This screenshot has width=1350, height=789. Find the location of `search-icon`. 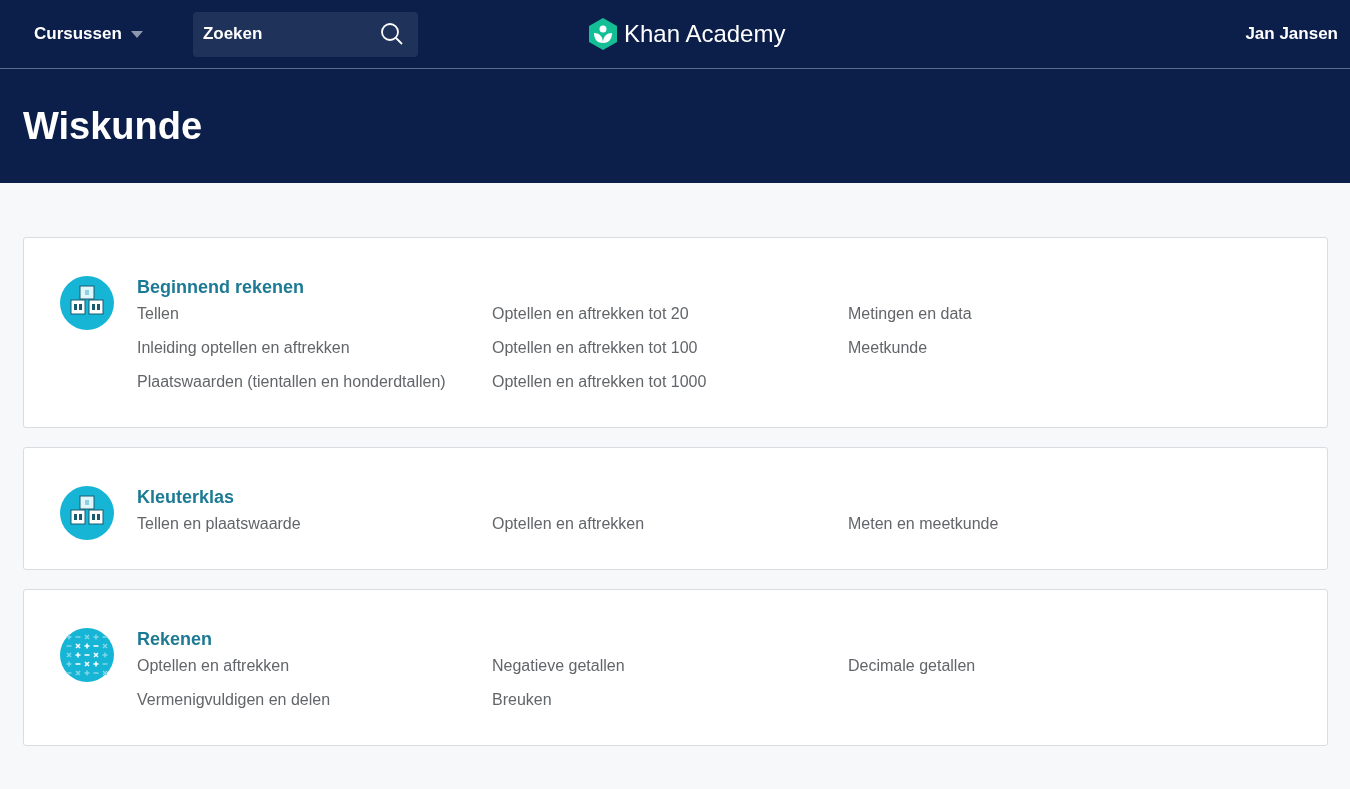

search-icon is located at coordinates (391, 33).